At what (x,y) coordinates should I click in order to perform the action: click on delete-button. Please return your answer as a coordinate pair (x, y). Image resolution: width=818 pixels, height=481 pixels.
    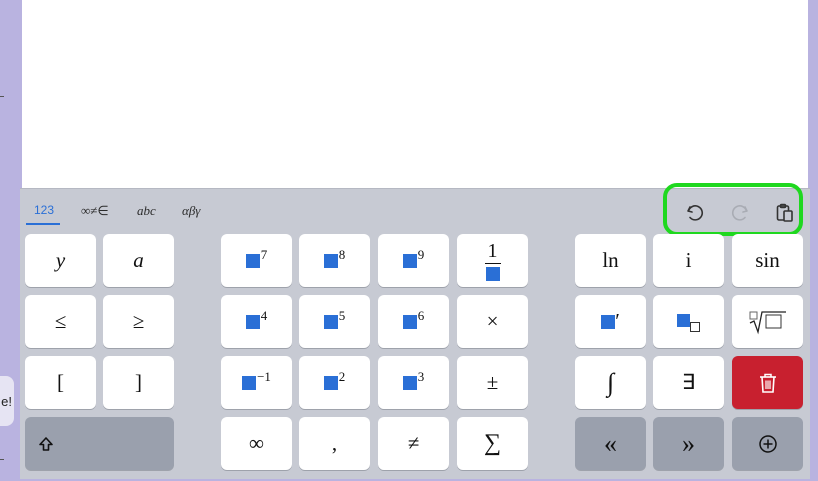
    Looking at the image, I should click on (767, 382).